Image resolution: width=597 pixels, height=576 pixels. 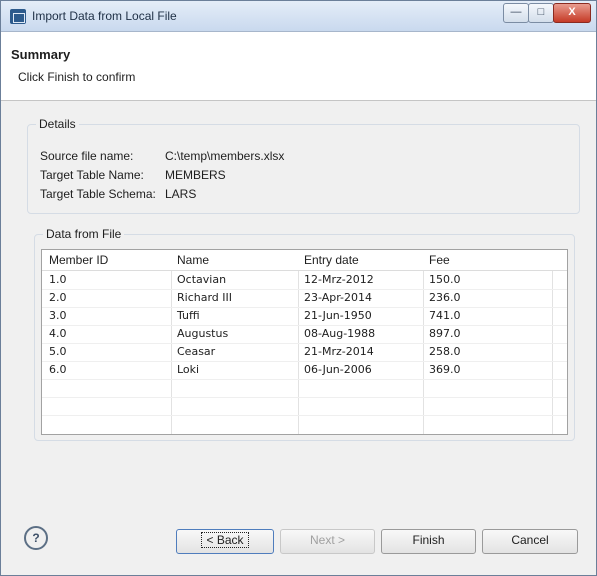 What do you see at coordinates (87, 156) in the screenshot?
I see `source-file-label: Source file name:` at bounding box center [87, 156].